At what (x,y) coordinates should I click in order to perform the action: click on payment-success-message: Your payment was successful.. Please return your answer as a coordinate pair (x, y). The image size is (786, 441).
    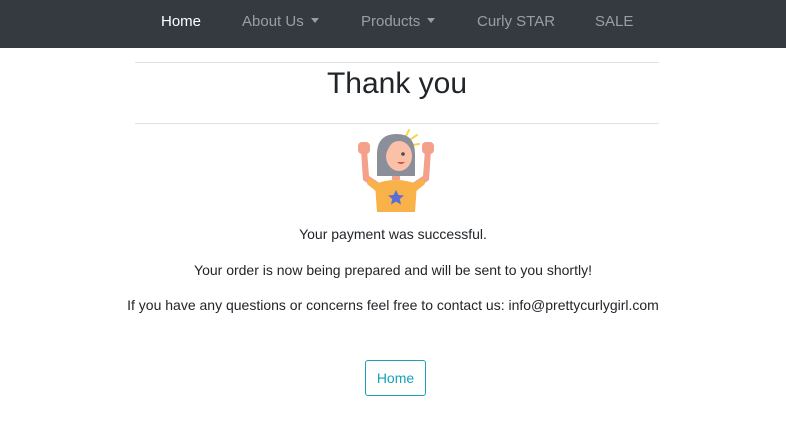
    Looking at the image, I should click on (393, 234).